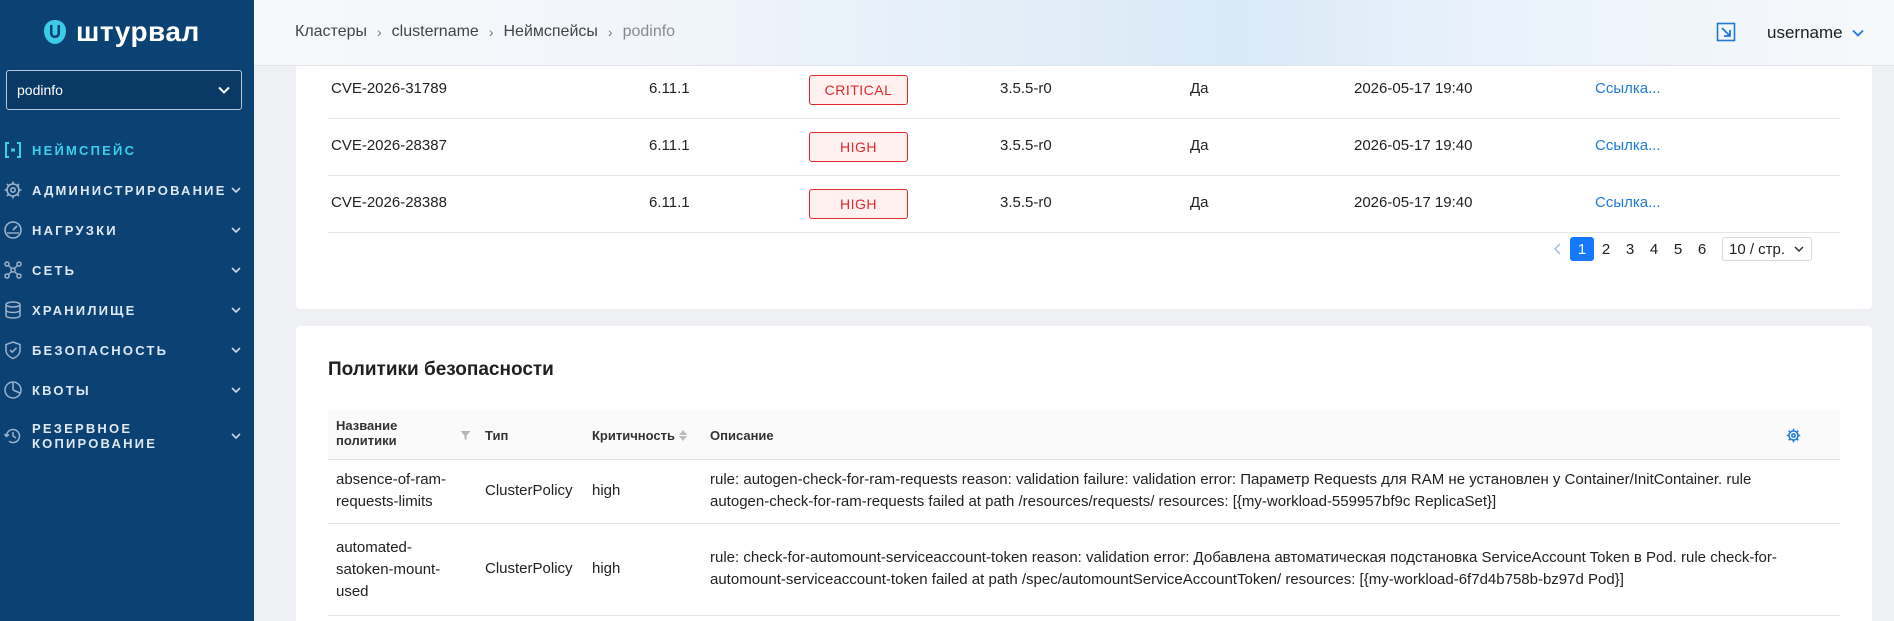 The width and height of the screenshot is (1894, 621). What do you see at coordinates (55, 32) in the screenshot?
I see `logo-mark-icon` at bounding box center [55, 32].